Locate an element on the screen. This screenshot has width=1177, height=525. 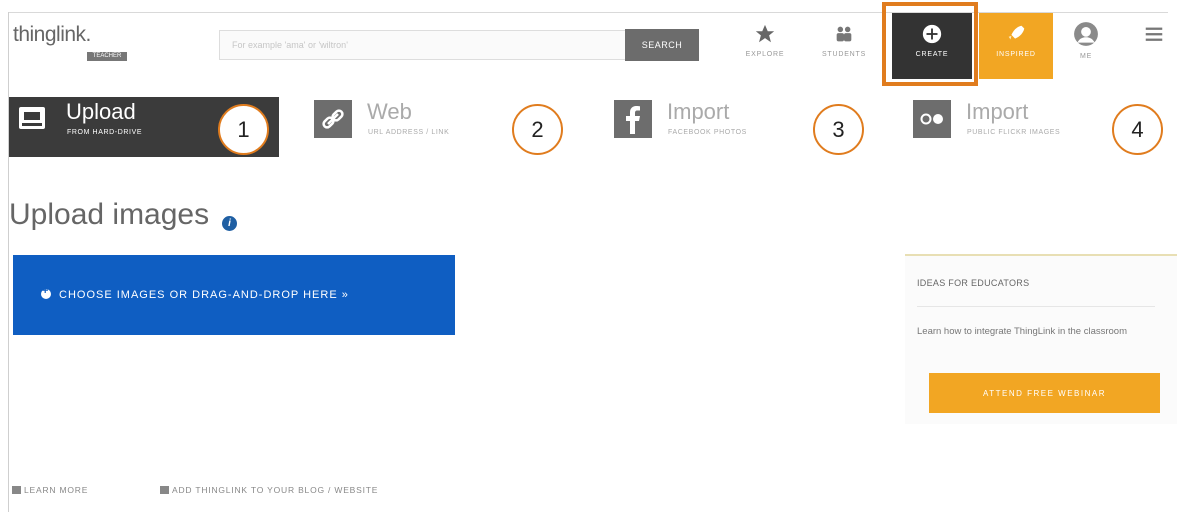
book-icon is located at coordinates (16, 490).